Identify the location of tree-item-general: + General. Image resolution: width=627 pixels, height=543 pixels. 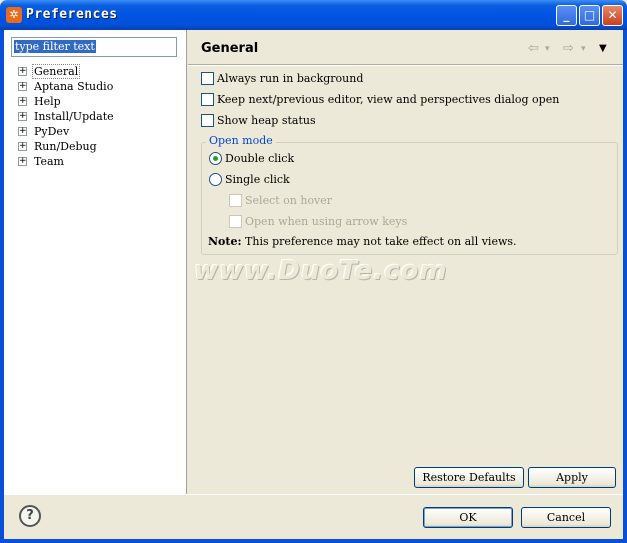
(66, 71).